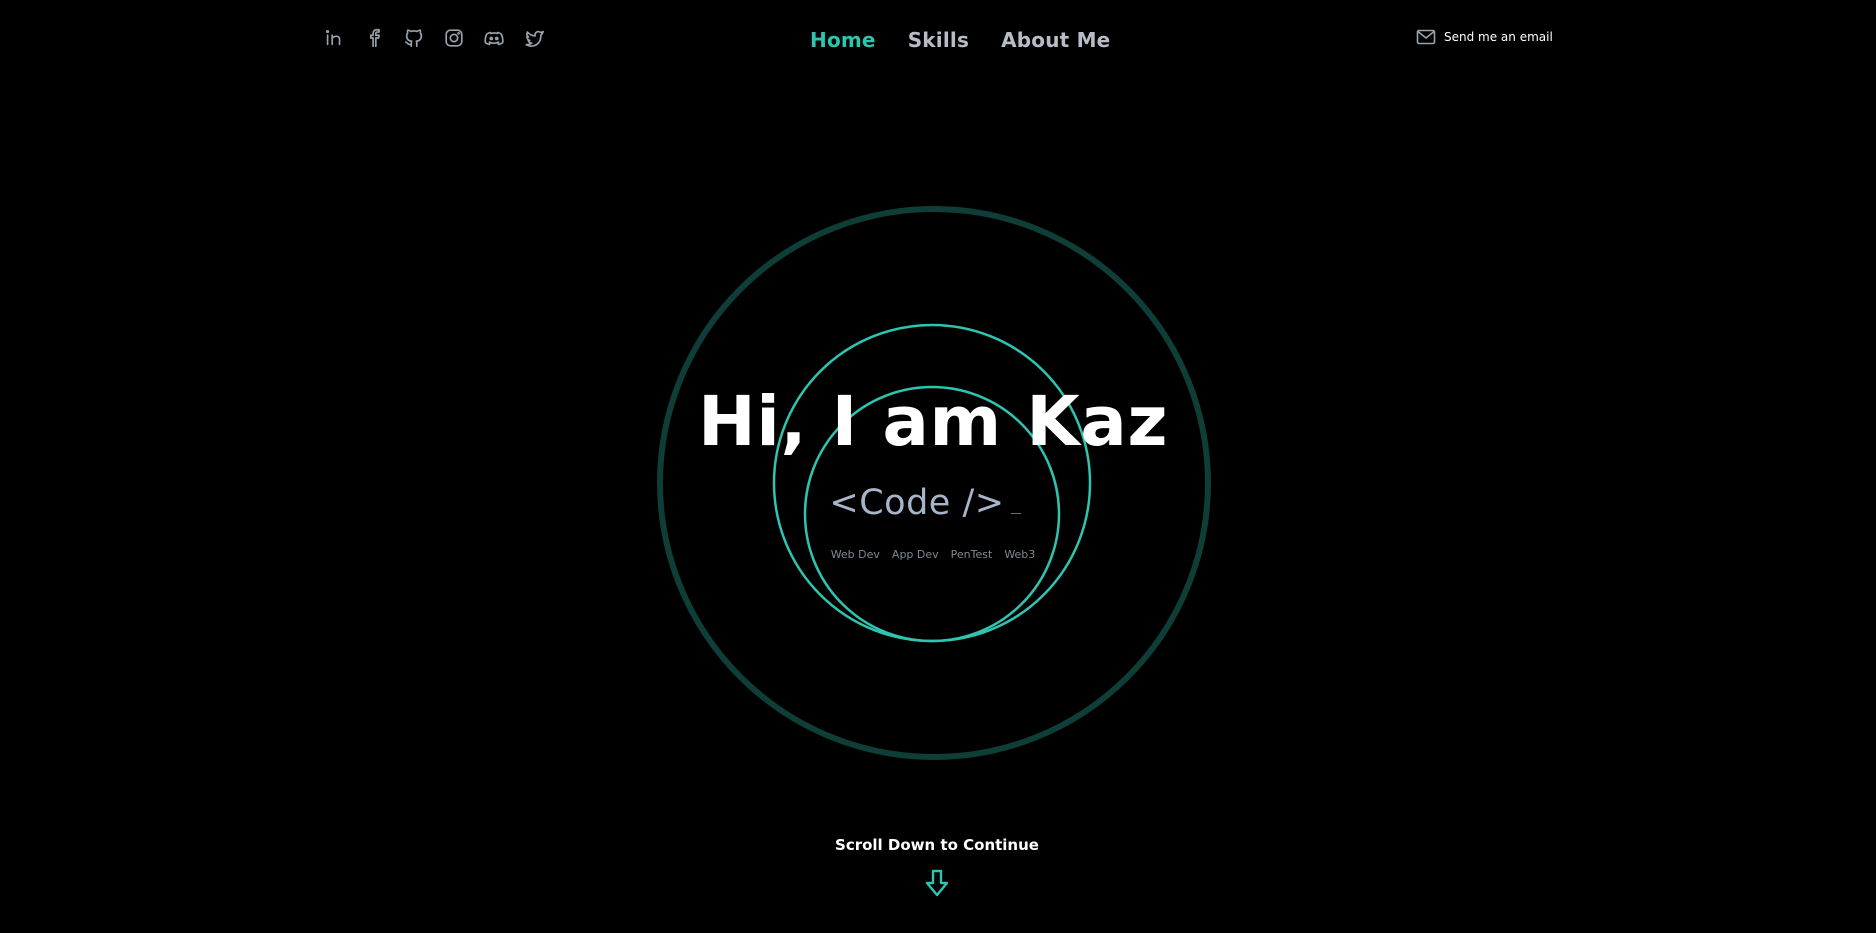  What do you see at coordinates (917, 503) in the screenshot?
I see `code-text: <Code />` at bounding box center [917, 503].